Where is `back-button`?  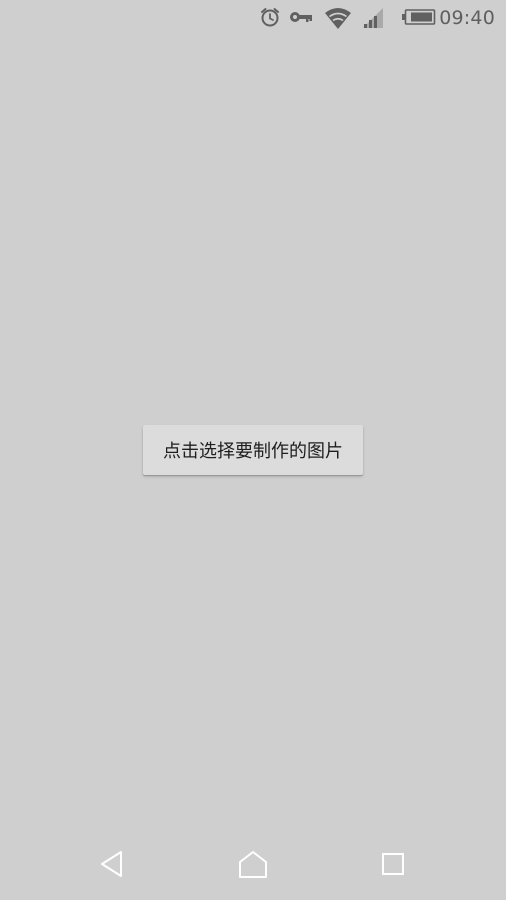 back-button is located at coordinates (112, 866).